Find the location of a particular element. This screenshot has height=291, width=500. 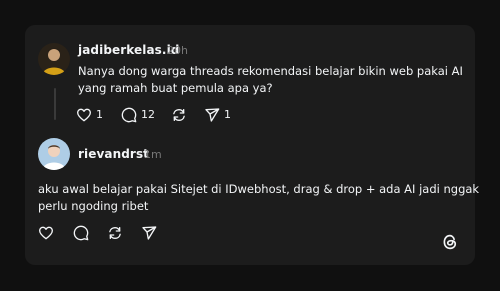

reply-username: rievandrst is located at coordinates (113, 154).